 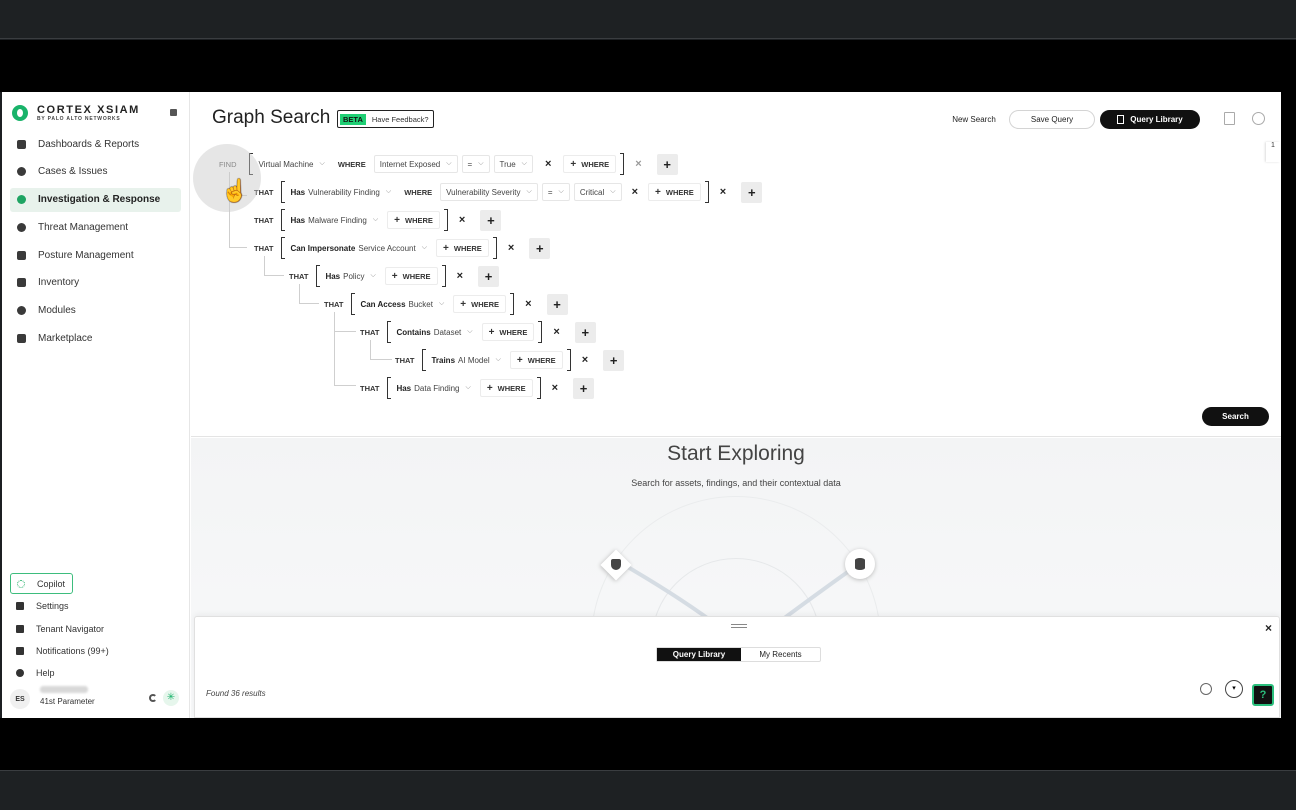 I want to click on settings-link: Settings, so click(x=95, y=606).